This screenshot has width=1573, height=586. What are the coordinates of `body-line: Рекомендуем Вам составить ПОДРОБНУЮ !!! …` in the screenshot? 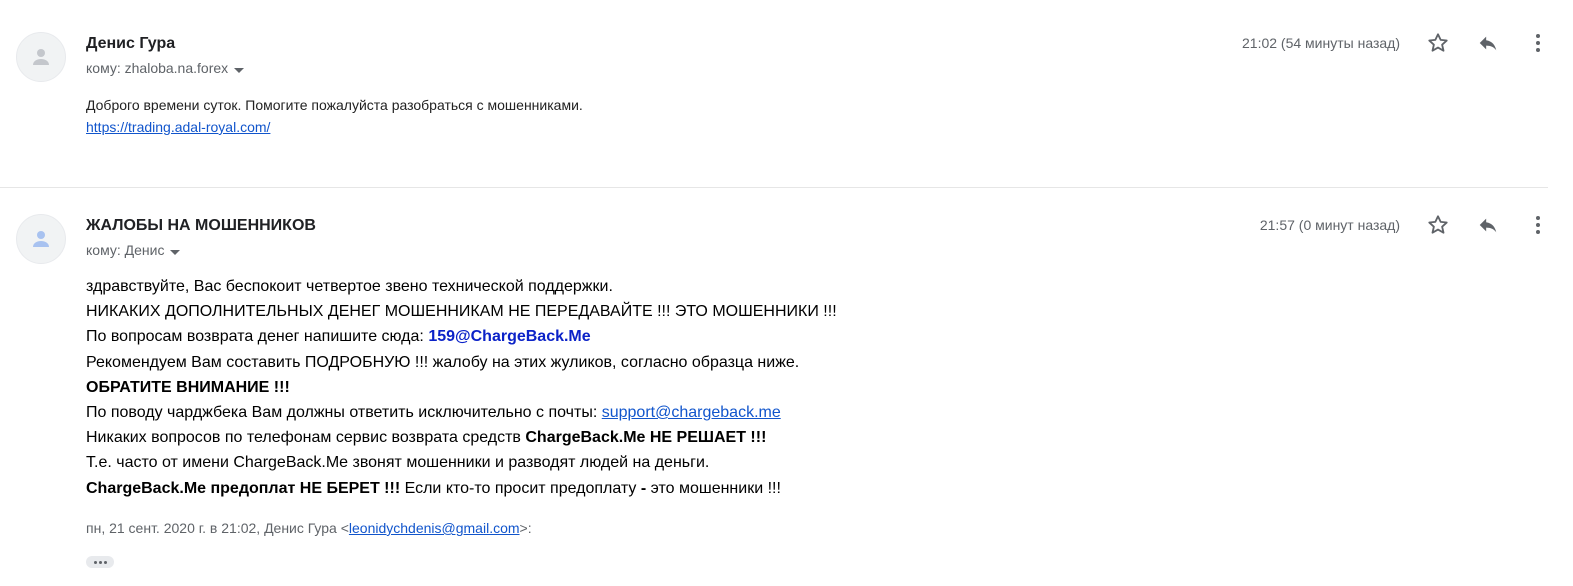 It's located at (443, 362).